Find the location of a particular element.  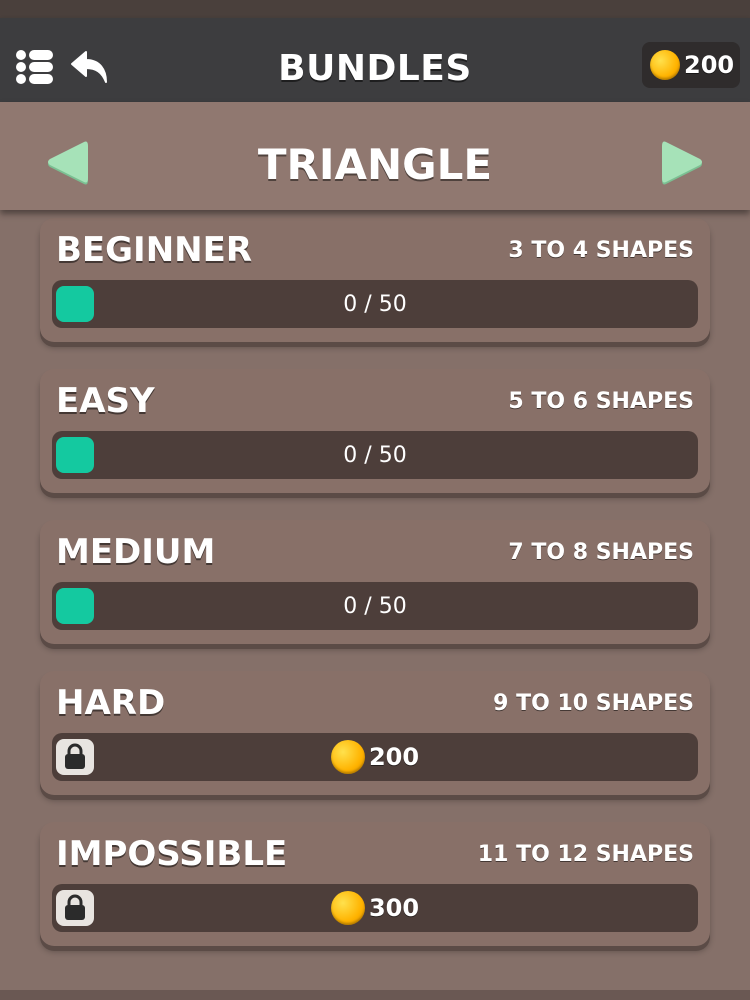

triangle-left-icon is located at coordinates (67, 164).